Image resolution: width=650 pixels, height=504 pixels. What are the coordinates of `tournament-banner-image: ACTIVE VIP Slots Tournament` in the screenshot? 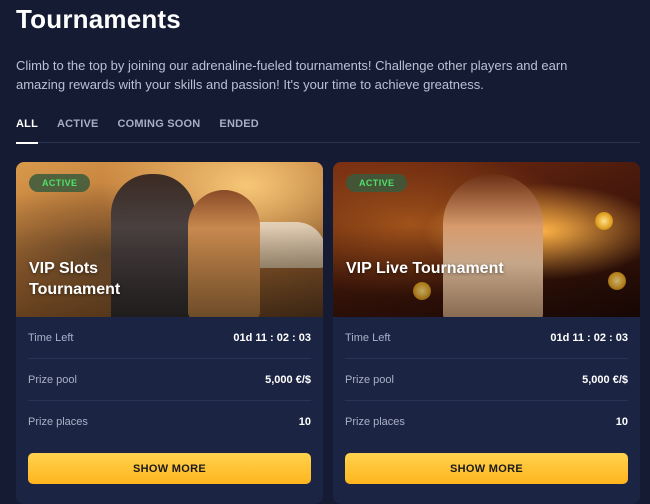 It's located at (169, 239).